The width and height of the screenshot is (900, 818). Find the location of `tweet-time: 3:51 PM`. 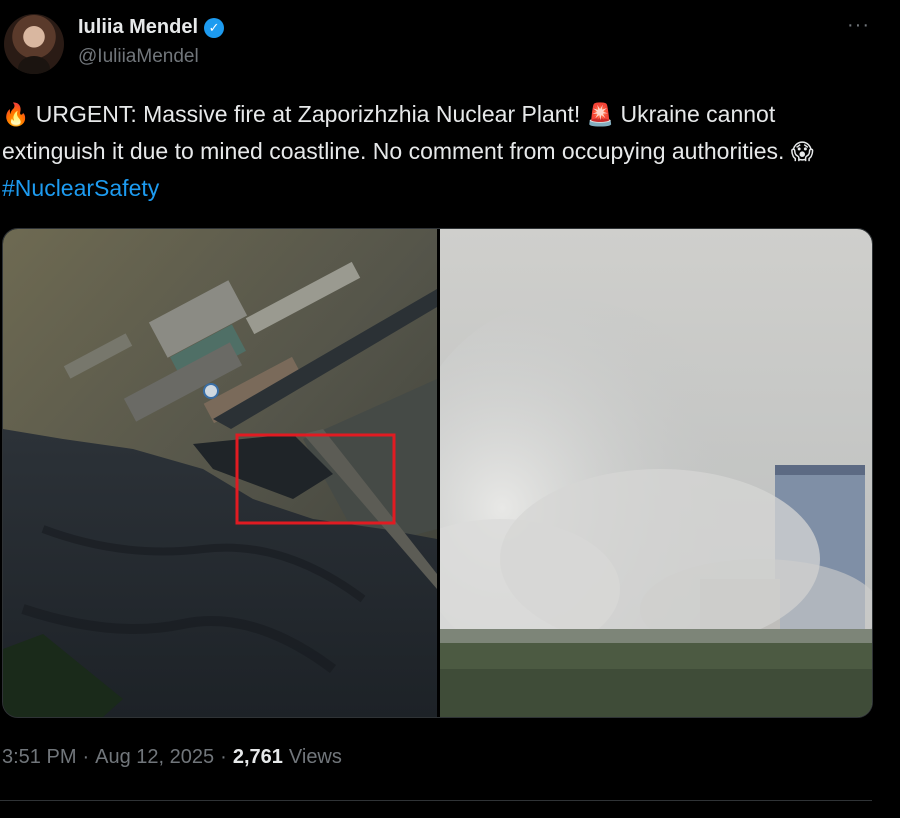

tweet-time: 3:51 PM is located at coordinates (39, 757).